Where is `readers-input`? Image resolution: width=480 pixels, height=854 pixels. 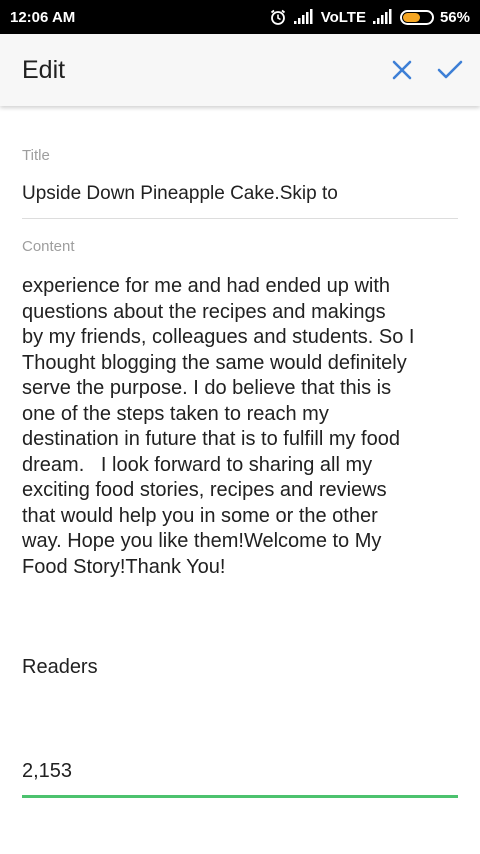 readers-input is located at coordinates (240, 771).